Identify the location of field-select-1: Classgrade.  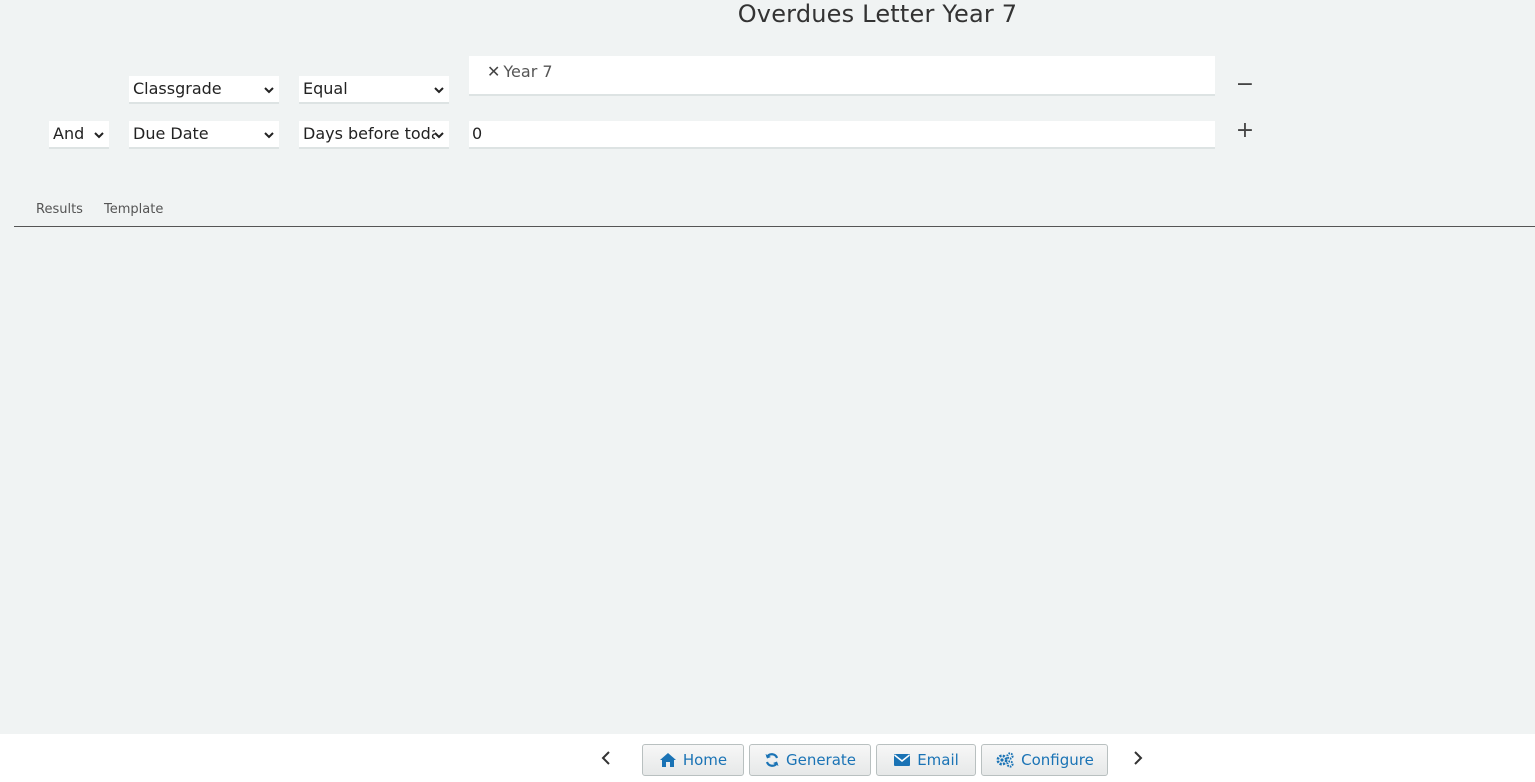
(204, 89).